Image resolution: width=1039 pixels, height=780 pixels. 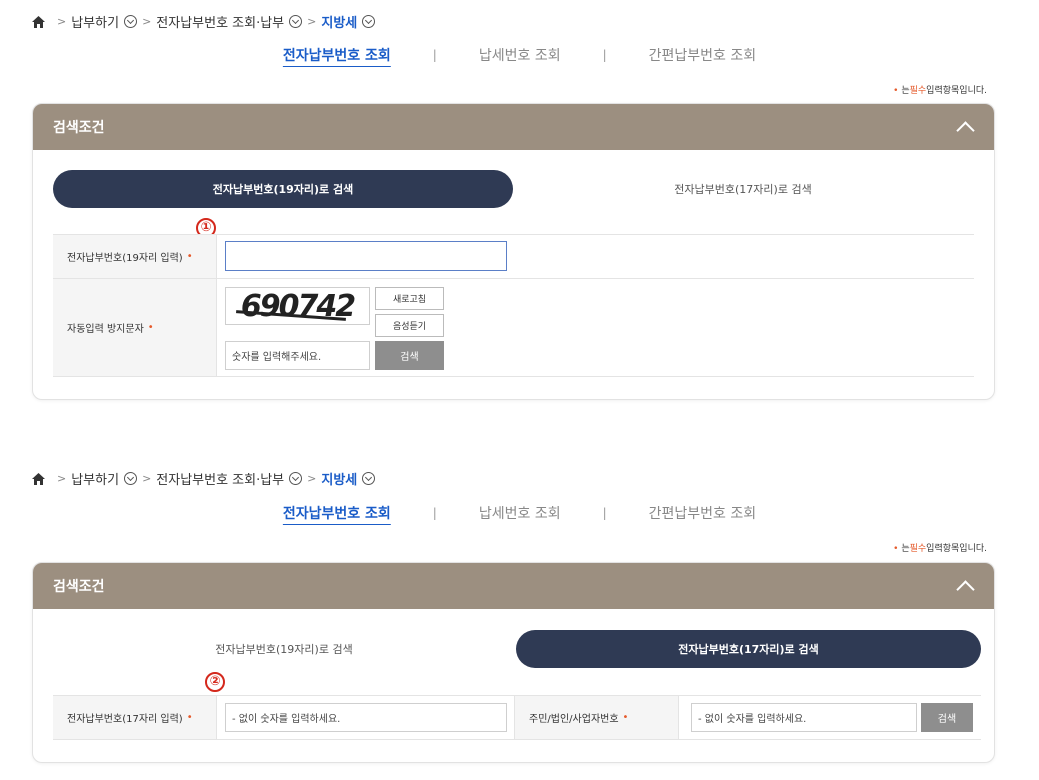 I want to click on row-payment-number: 전자납부번호(19자리 입력) •, so click(x=513, y=256).